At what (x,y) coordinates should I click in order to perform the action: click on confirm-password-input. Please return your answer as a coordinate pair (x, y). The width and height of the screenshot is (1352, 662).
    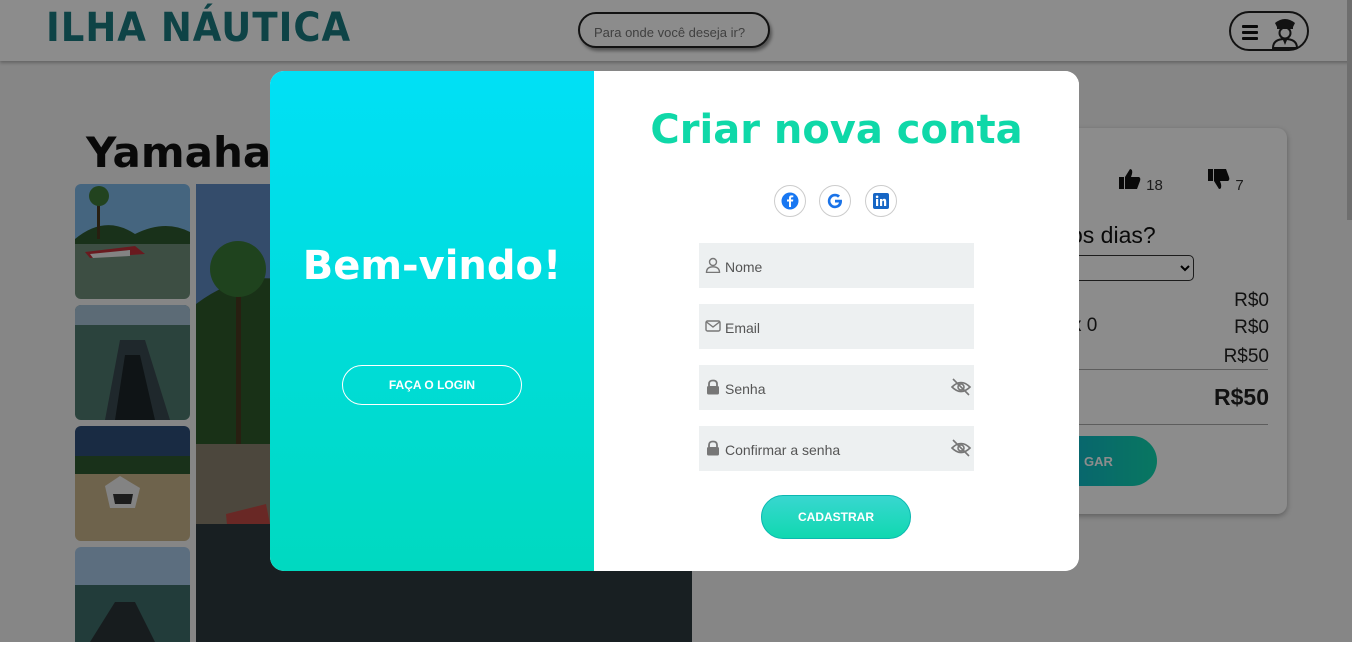
    Looking at the image, I should click on (835, 449).